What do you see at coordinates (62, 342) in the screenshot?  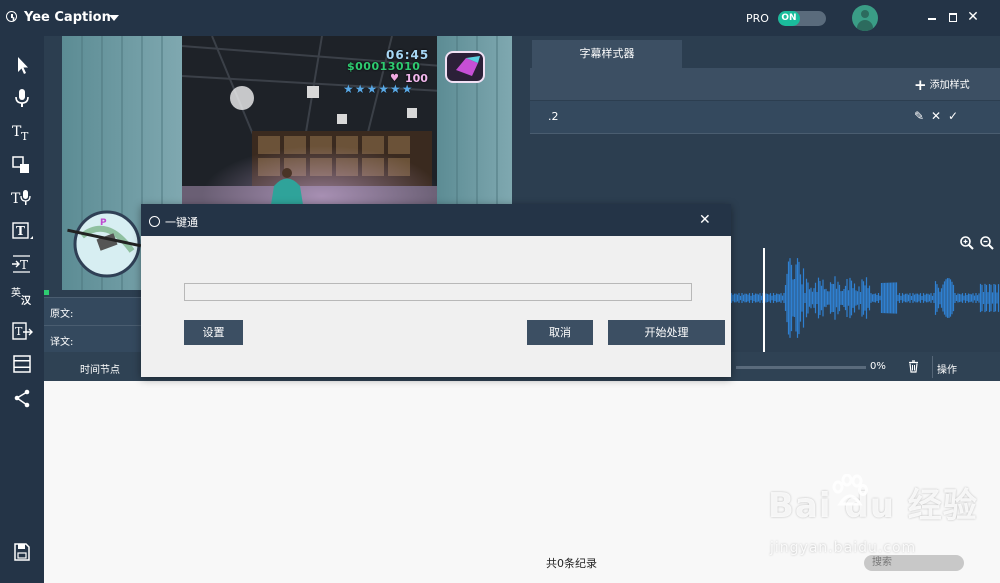 I see `translation-label: 译文:` at bounding box center [62, 342].